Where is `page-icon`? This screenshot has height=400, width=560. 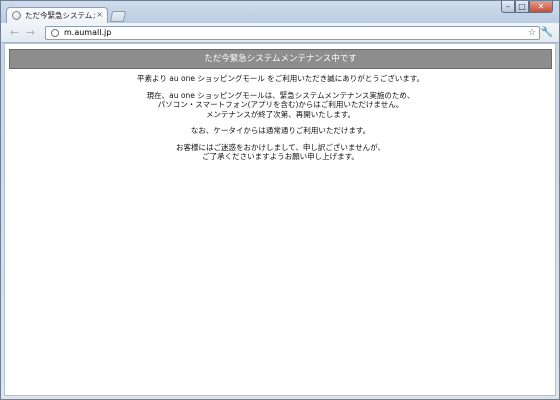
page-icon is located at coordinates (55, 33).